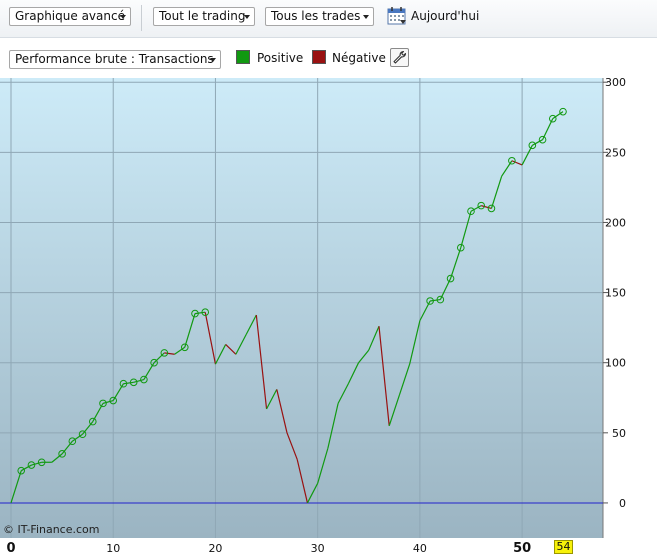 This screenshot has width=657, height=554. I want to click on y-tick-label: 50, so click(619, 433).